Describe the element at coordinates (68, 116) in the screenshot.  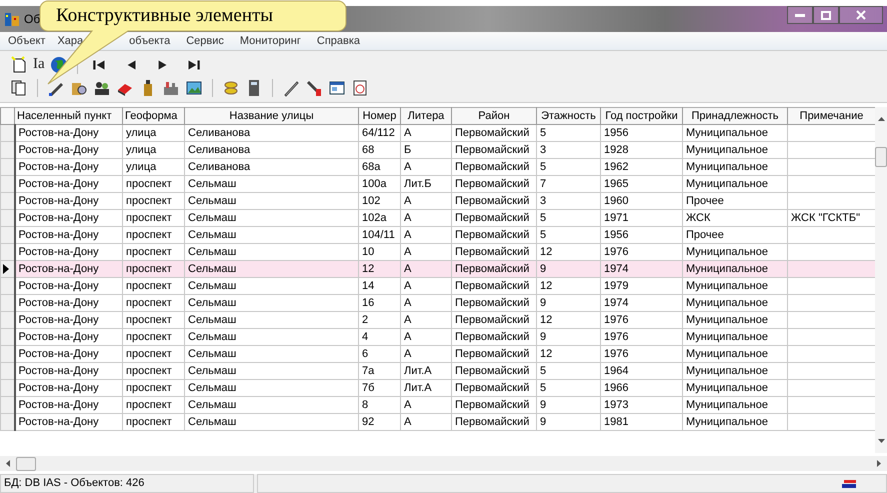
I see `column-header: Населенный пункт` at that location.